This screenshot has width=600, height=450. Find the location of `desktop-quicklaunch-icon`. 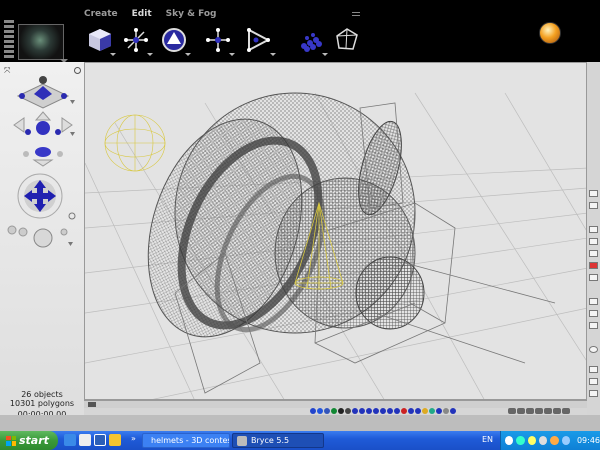

desktop-quicklaunch-icon is located at coordinates (85, 440).